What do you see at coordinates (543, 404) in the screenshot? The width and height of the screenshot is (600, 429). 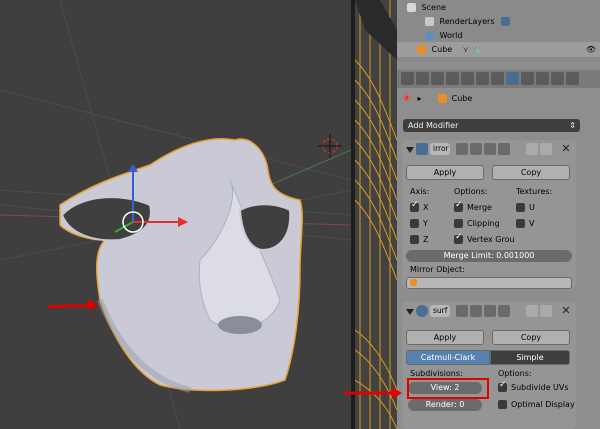 I see `optimal-display-label: Optimal Display` at bounding box center [543, 404].